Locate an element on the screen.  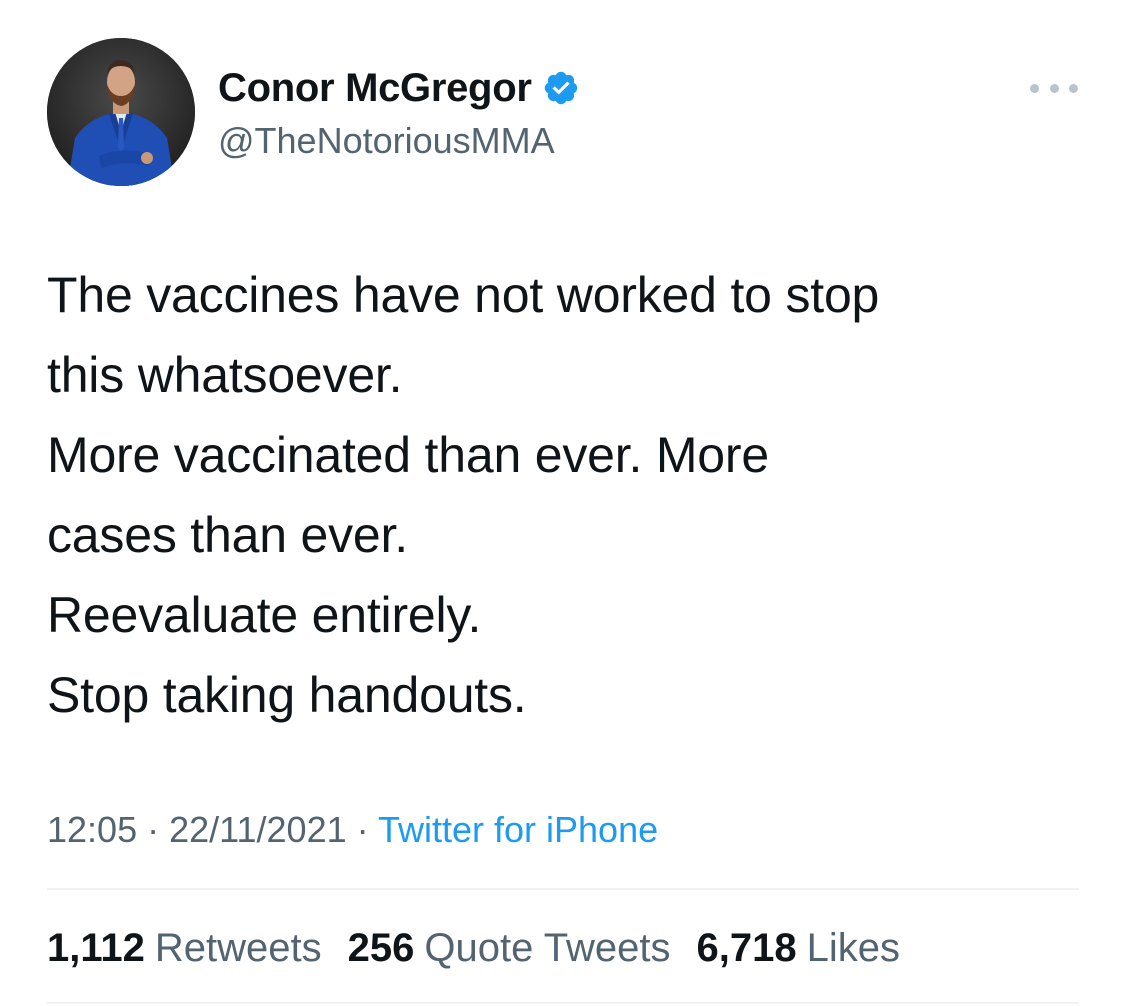
engagement-stats: 1,112 Retweets 256 Quote Tweets 6,718 Likes is located at coordinates (486, 948).